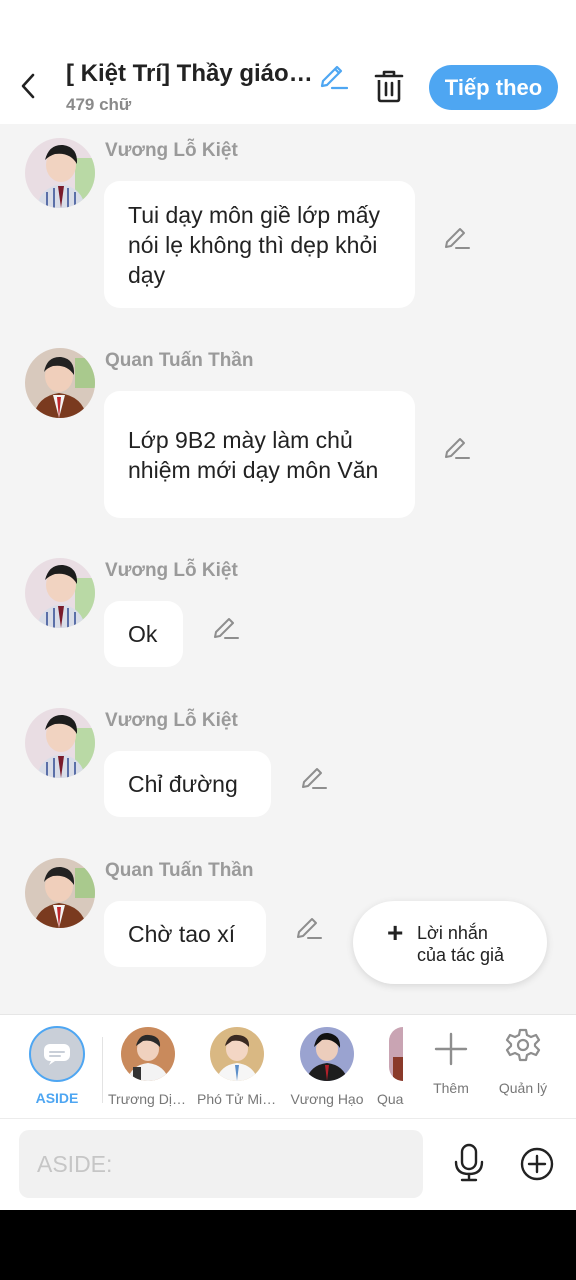 Image resolution: width=576 pixels, height=1280 pixels. Describe the element at coordinates (461, 955) in the screenshot. I see `author-note-line2: của tác giả` at that location.